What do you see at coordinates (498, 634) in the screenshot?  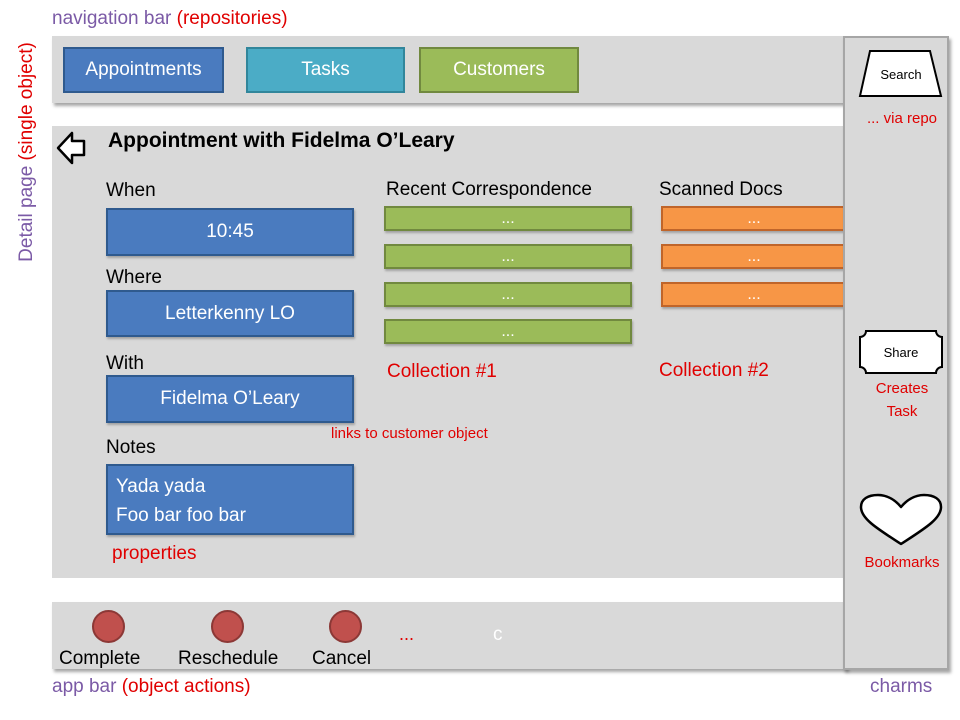 I see `extra-glyph: c` at bounding box center [498, 634].